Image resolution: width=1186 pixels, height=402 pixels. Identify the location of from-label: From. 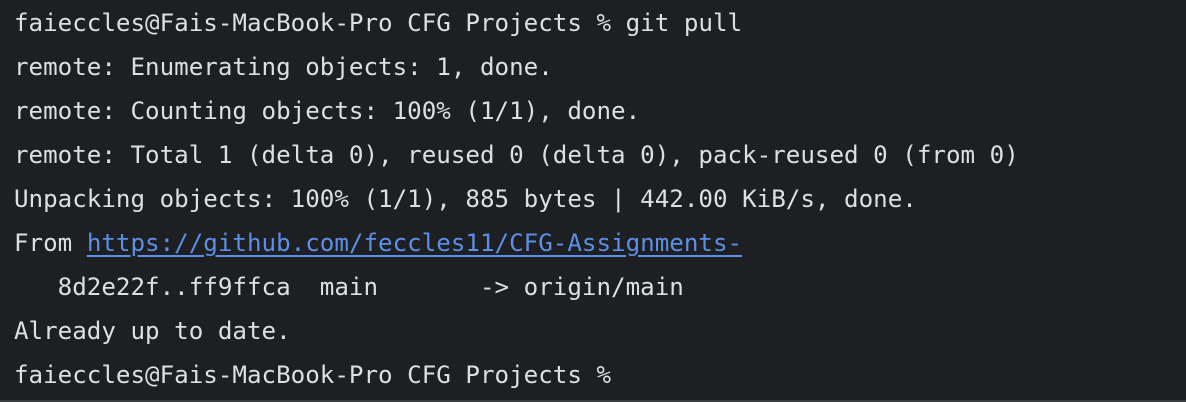
(50, 243).